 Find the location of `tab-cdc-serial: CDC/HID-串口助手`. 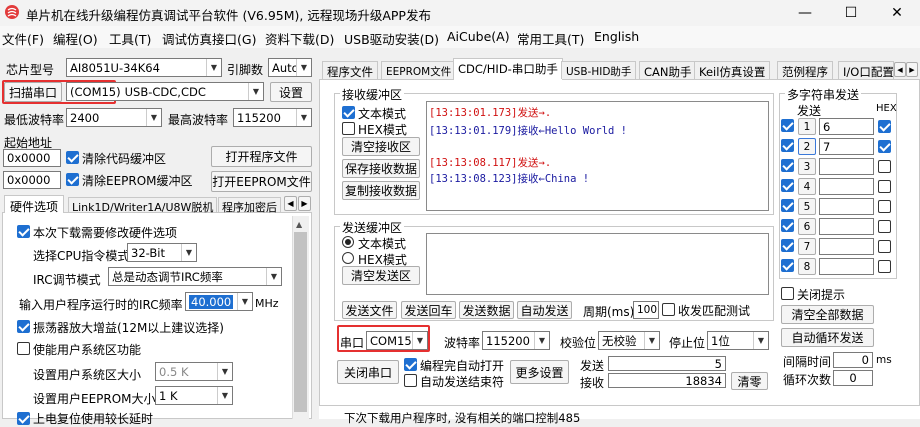

tab-cdc-serial: CDC/HID-串口助手 is located at coordinates (508, 69).